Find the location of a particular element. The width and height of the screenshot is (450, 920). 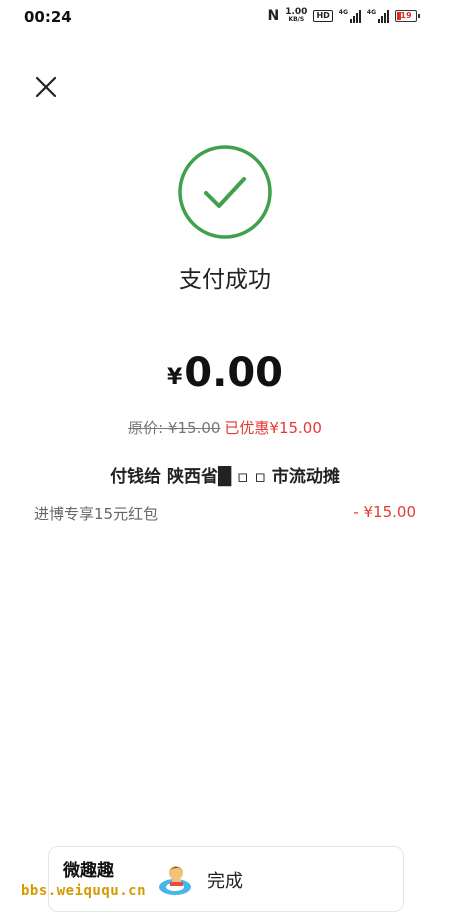

close-icon is located at coordinates (46, 87).